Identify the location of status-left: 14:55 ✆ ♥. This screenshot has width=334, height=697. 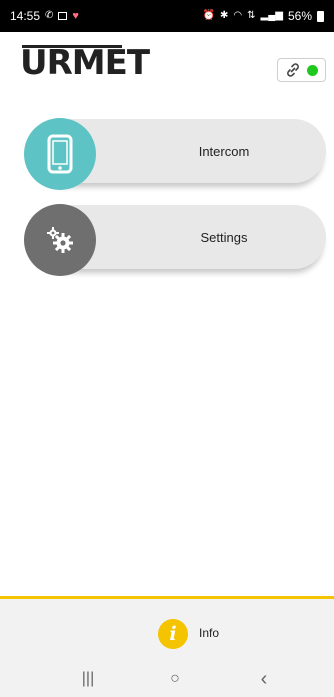
(44, 16).